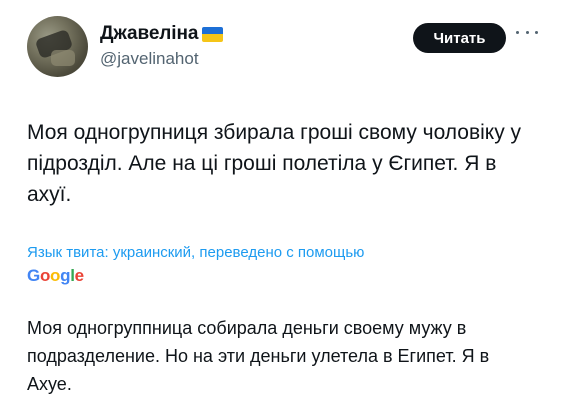  I want to click on google-letter: G, so click(33, 275).